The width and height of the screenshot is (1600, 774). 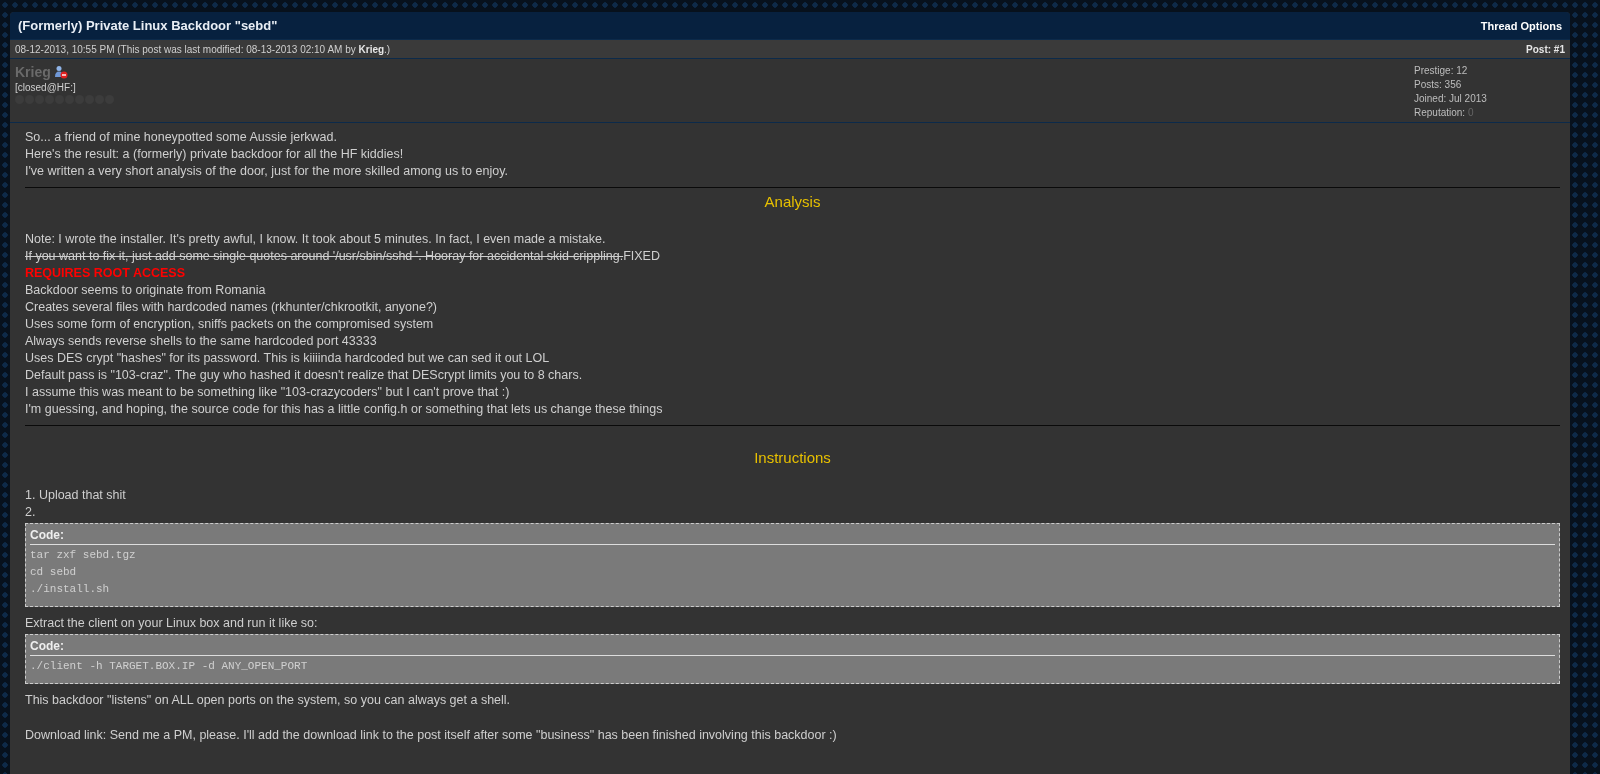 I want to click on post-text: I've written a very short analysis of the door, just for the more skilled among us to enjoy., so click(x=267, y=171).